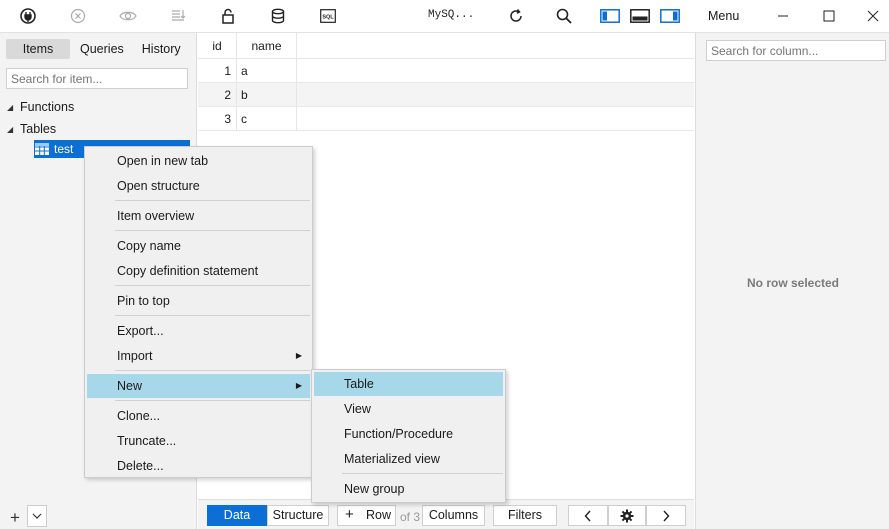 The width and height of the screenshot is (889, 529). Describe the element at coordinates (298, 515) in the screenshot. I see `structure-tab-button: Structure` at that location.